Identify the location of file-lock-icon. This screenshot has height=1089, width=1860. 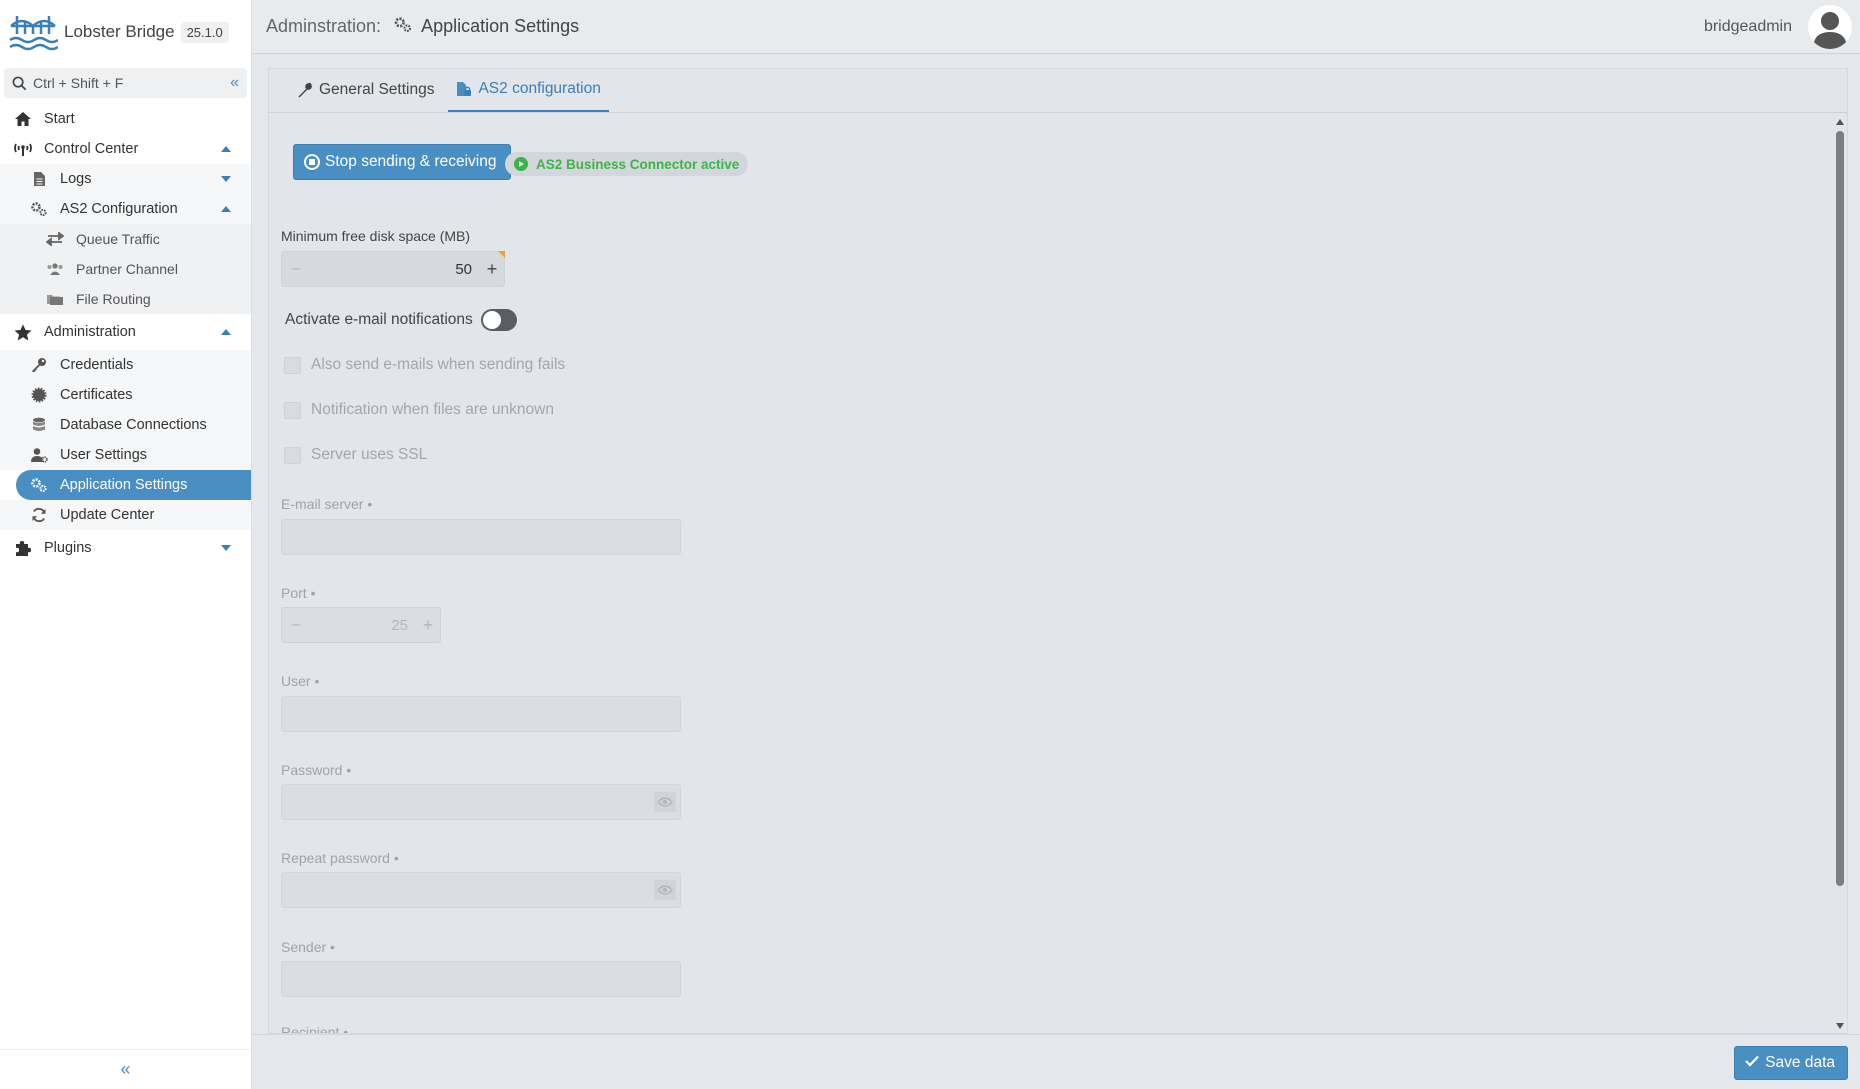
(464, 89).